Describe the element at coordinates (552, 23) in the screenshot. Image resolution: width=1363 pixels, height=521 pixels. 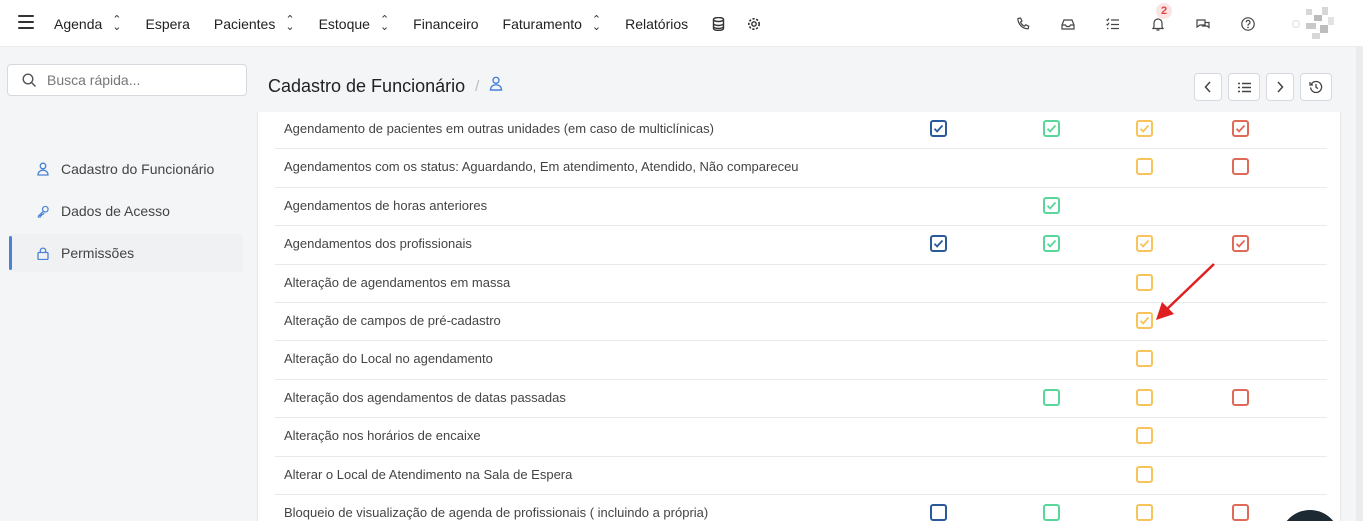
I see `nav-item-faturamento: Faturamento ⌃ ⌄` at that location.